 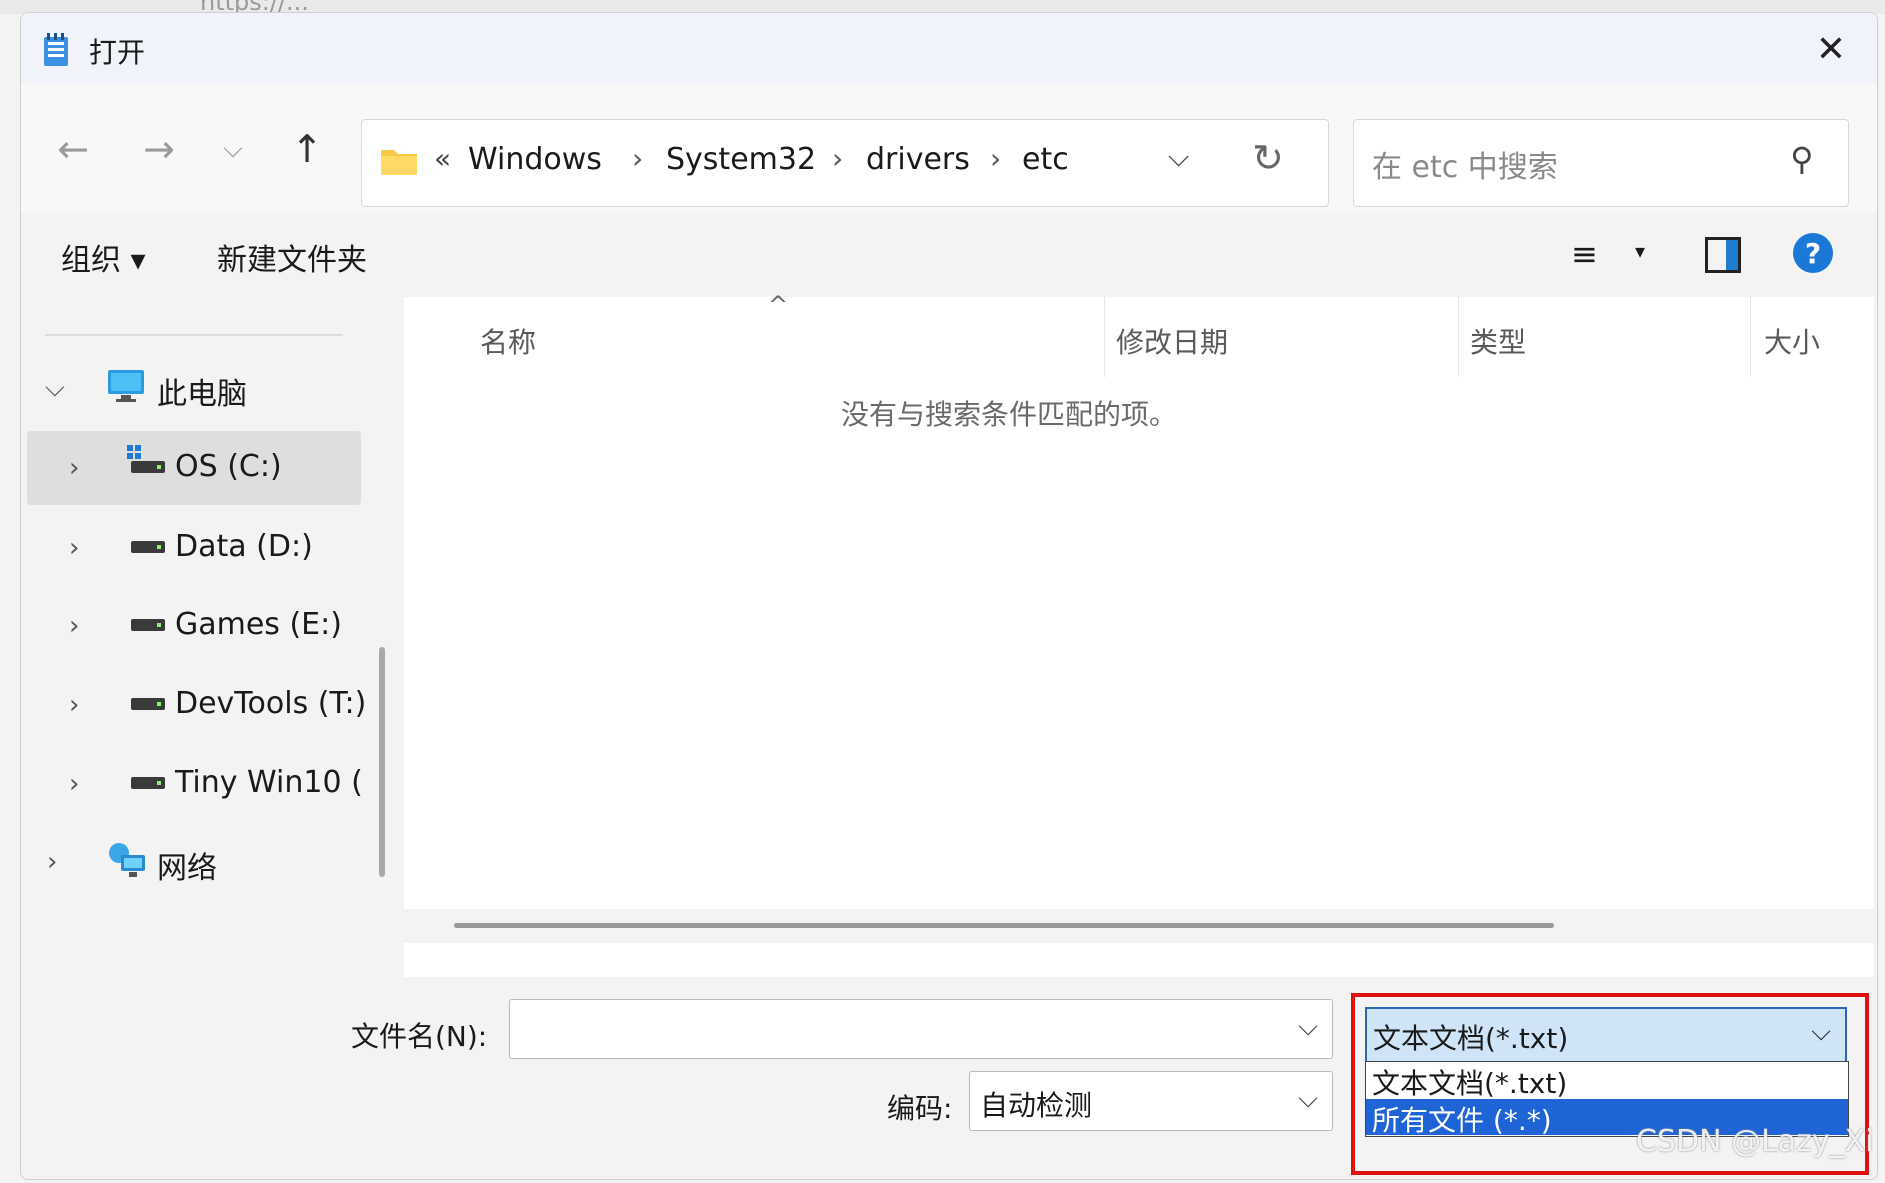 I want to click on search-icon: ⚲, so click(x=1801, y=159).